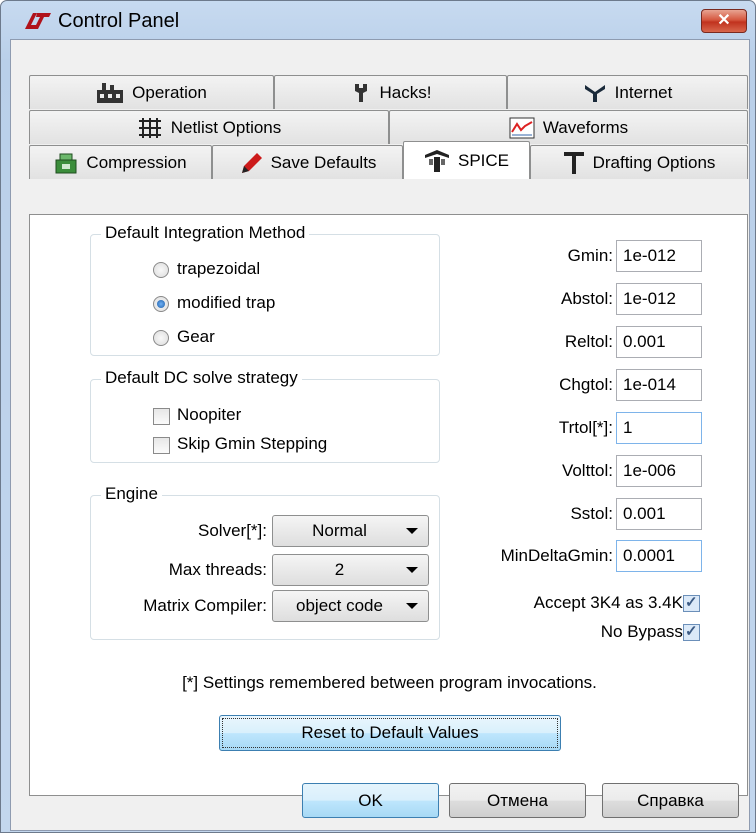 The image size is (756, 833). Describe the element at coordinates (161, 304) in the screenshot. I see `radio-modified-trap` at that location.